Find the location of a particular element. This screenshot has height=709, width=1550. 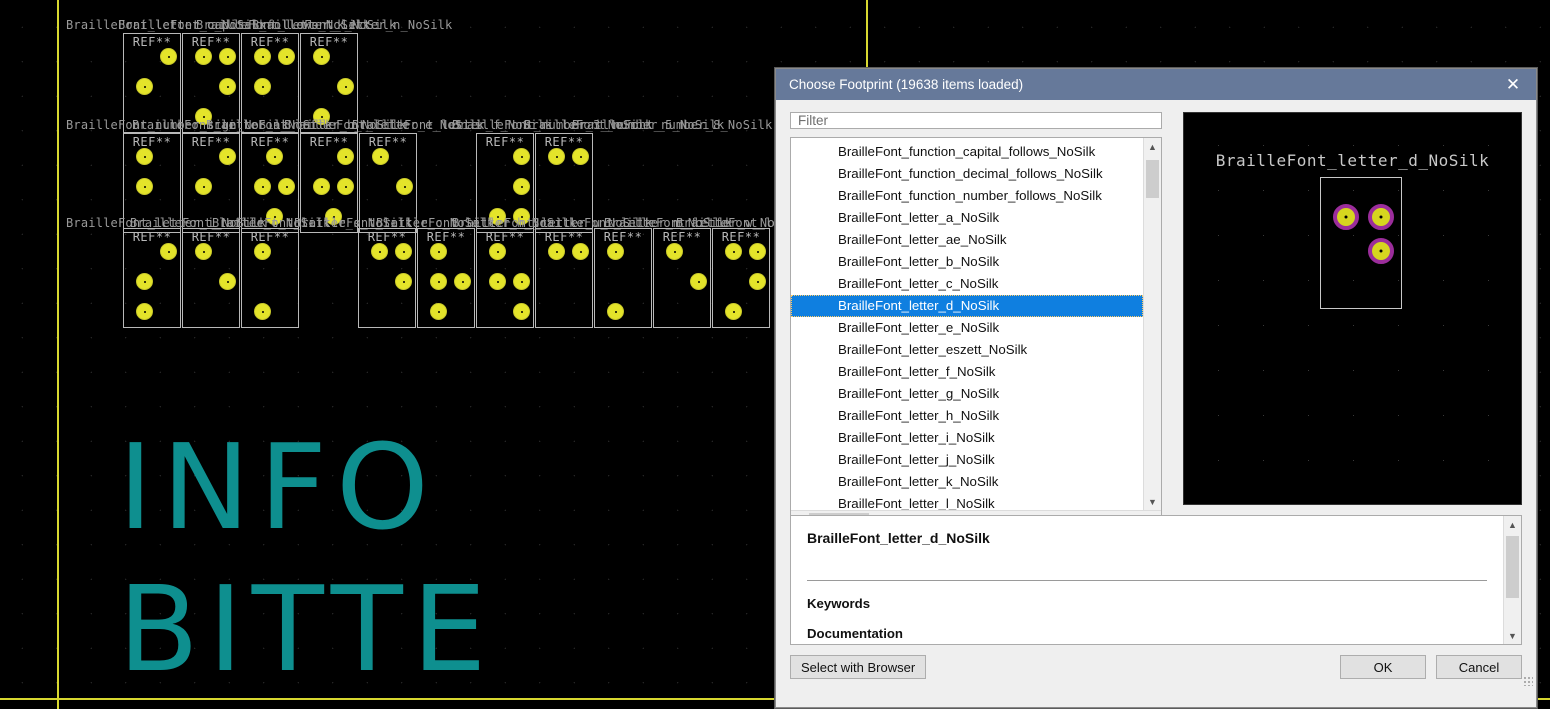

scroll-up-icon: ▲ is located at coordinates (1152, 146).